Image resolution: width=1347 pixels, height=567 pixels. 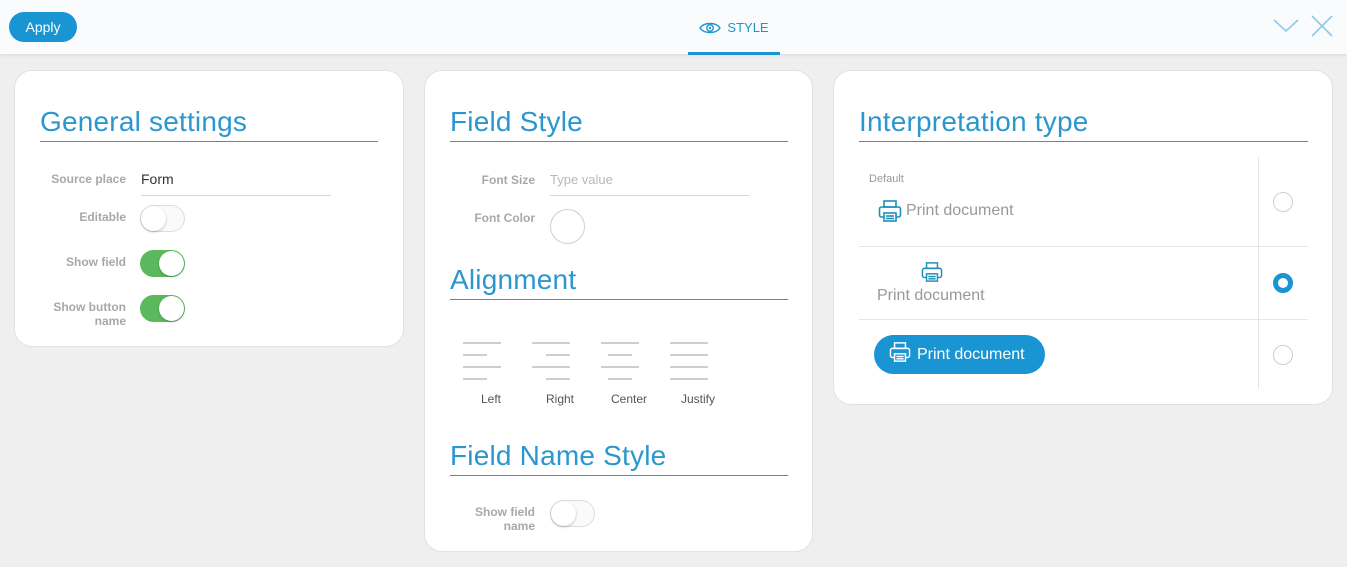 What do you see at coordinates (1286, 26) in the screenshot?
I see `chevron-down-icon` at bounding box center [1286, 26].